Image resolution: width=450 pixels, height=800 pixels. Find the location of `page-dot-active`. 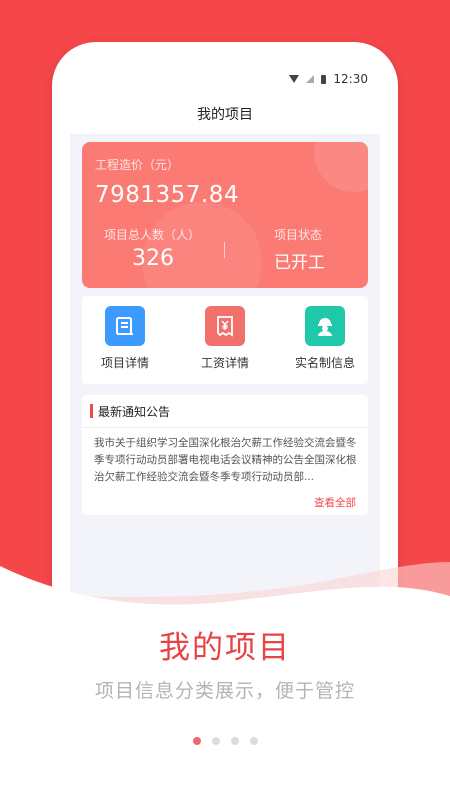

page-dot-active is located at coordinates (196, 741).